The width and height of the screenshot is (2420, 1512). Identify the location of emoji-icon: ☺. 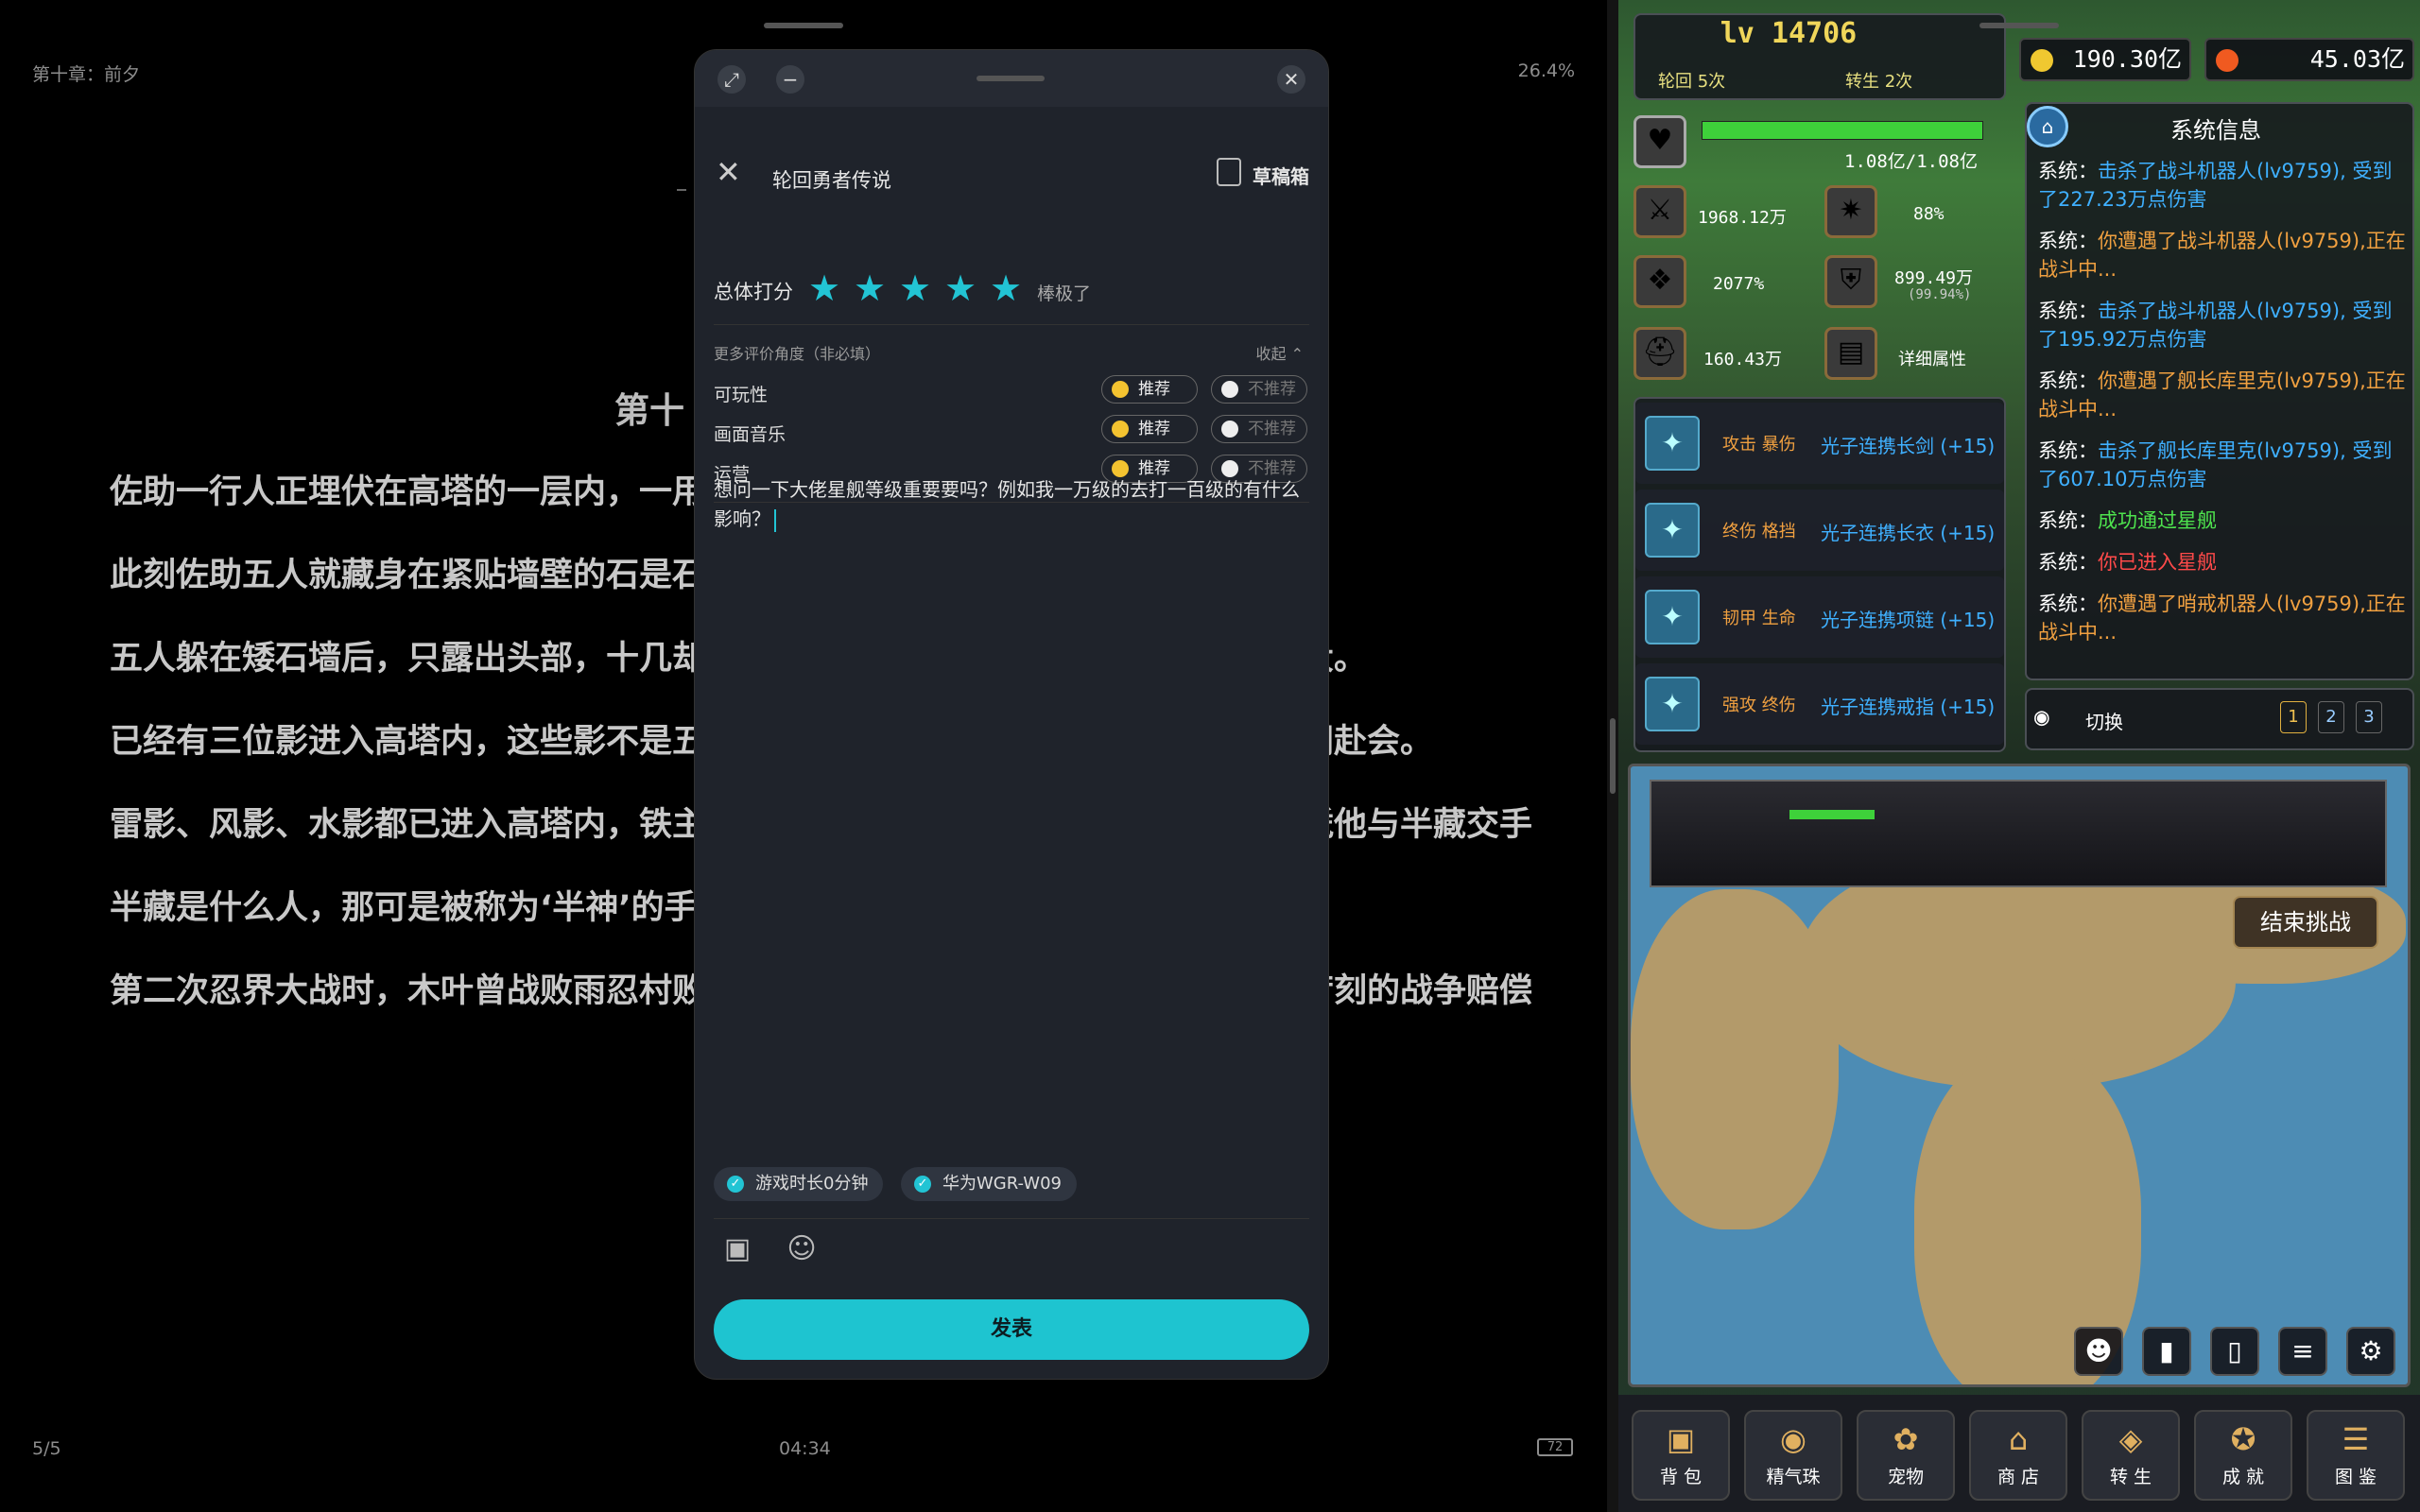
(802, 1249).